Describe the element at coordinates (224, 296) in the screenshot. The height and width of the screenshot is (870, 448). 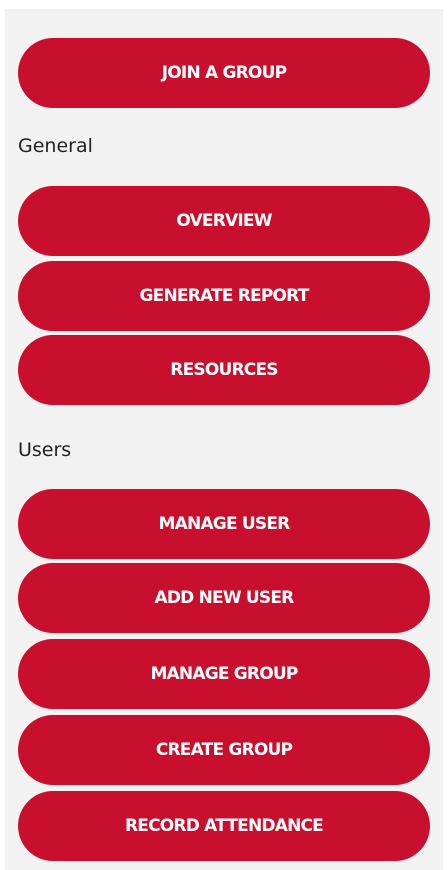
I see `generate-report-button: GENERATE REPORT` at that location.